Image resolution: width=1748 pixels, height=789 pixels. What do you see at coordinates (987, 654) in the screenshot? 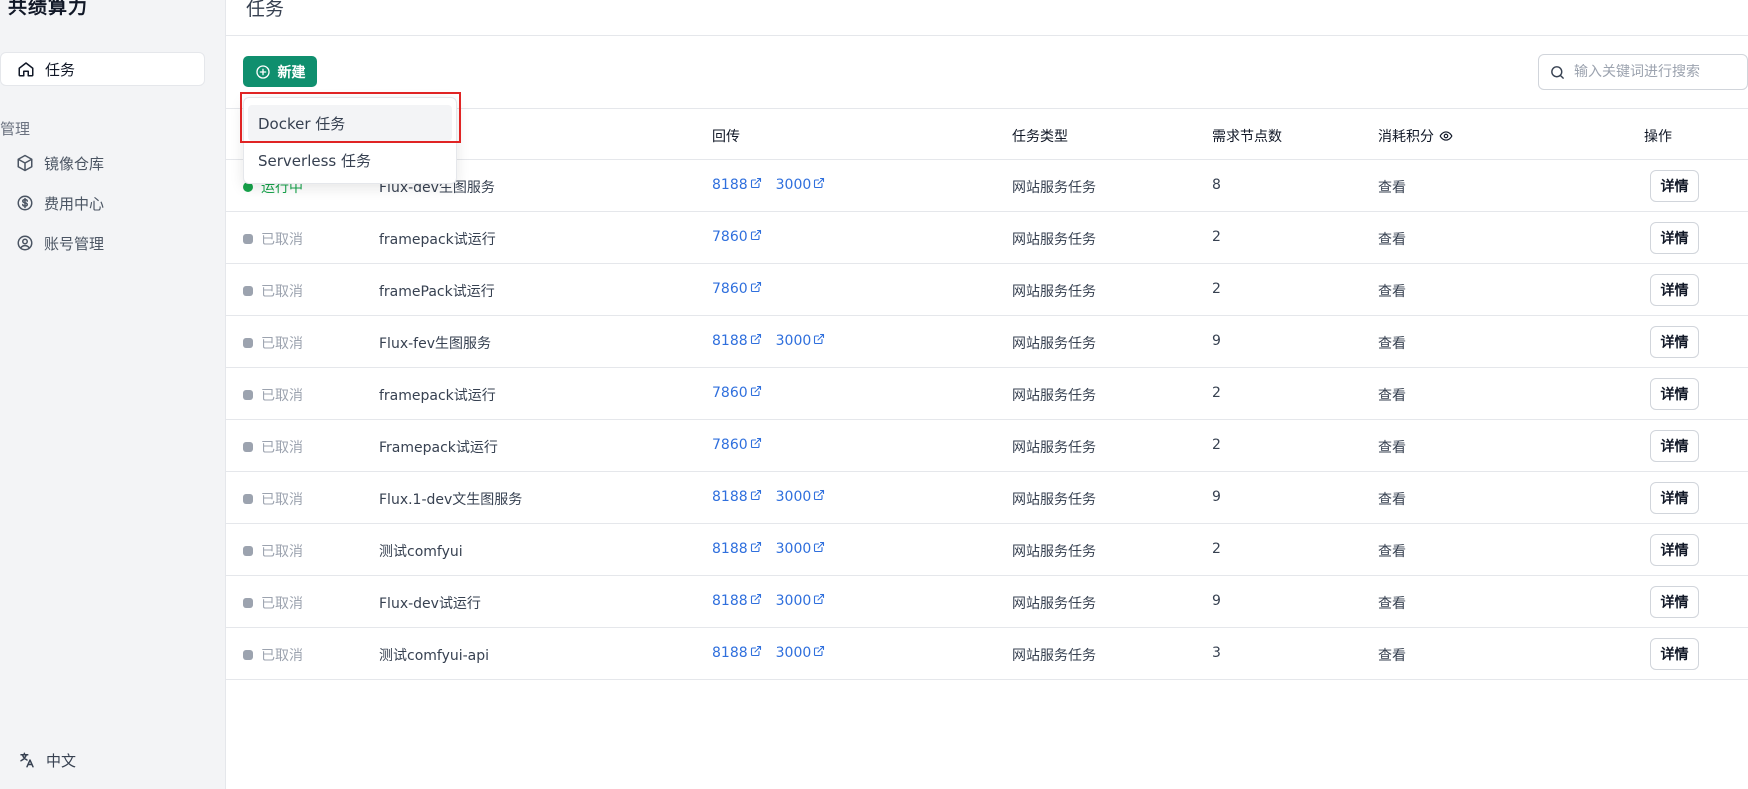
I see `table-row: 已取消 测试comfyui-api 8188 3000 网站服务任务 3 查看 详情` at bounding box center [987, 654].